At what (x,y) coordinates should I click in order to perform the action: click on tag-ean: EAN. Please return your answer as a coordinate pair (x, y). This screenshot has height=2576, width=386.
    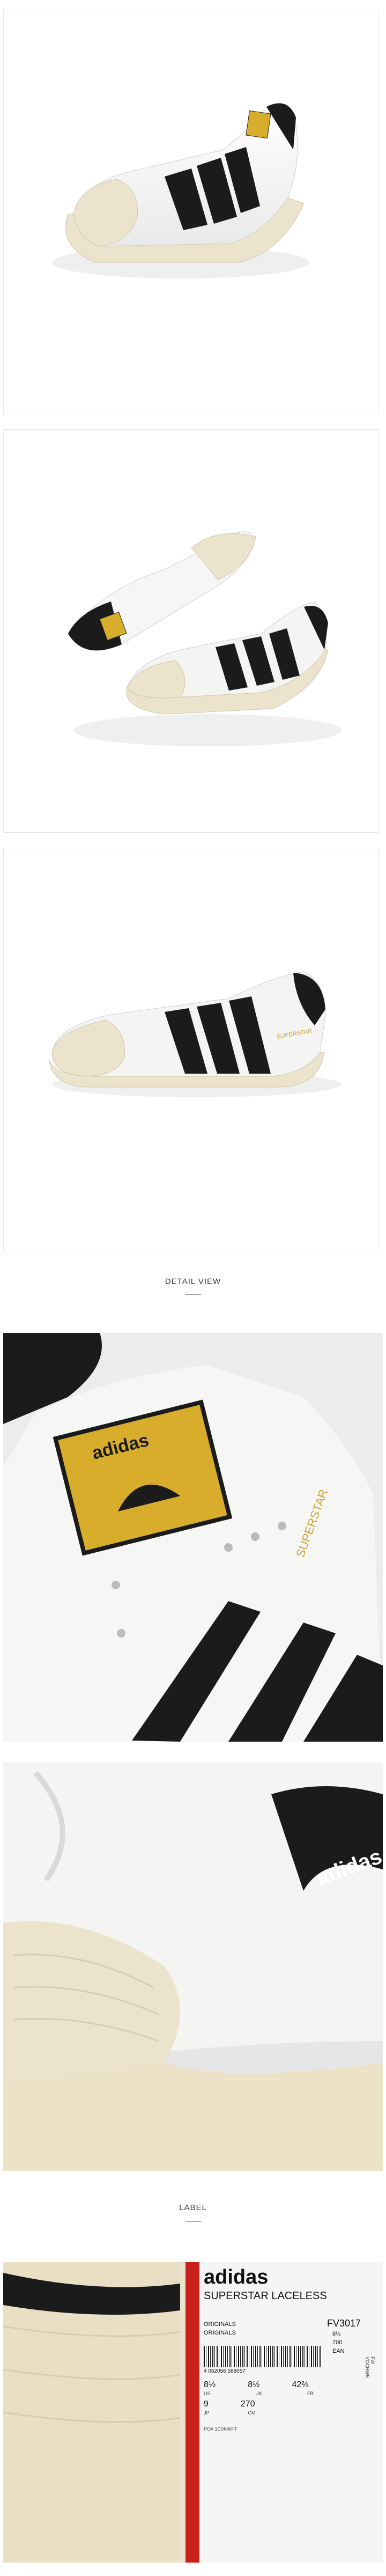
    Looking at the image, I should click on (338, 2351).